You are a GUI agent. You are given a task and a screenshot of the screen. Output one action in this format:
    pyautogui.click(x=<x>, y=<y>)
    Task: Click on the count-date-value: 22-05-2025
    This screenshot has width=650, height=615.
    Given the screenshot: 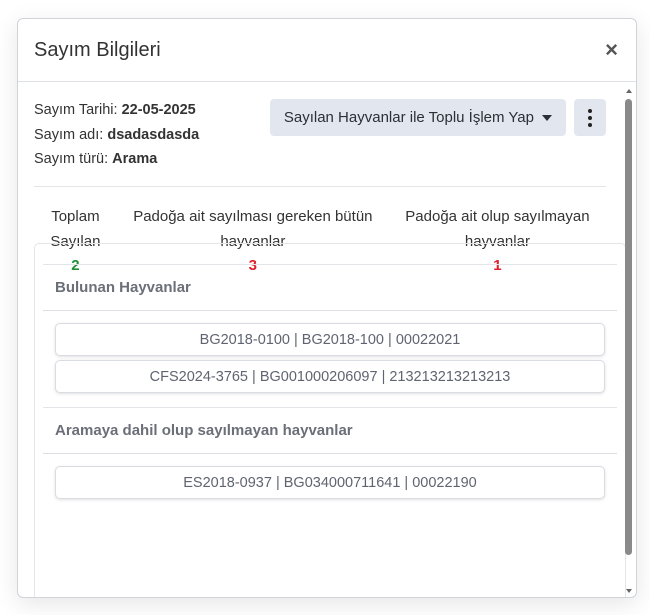 What is the action you would take?
    pyautogui.click(x=158, y=110)
    